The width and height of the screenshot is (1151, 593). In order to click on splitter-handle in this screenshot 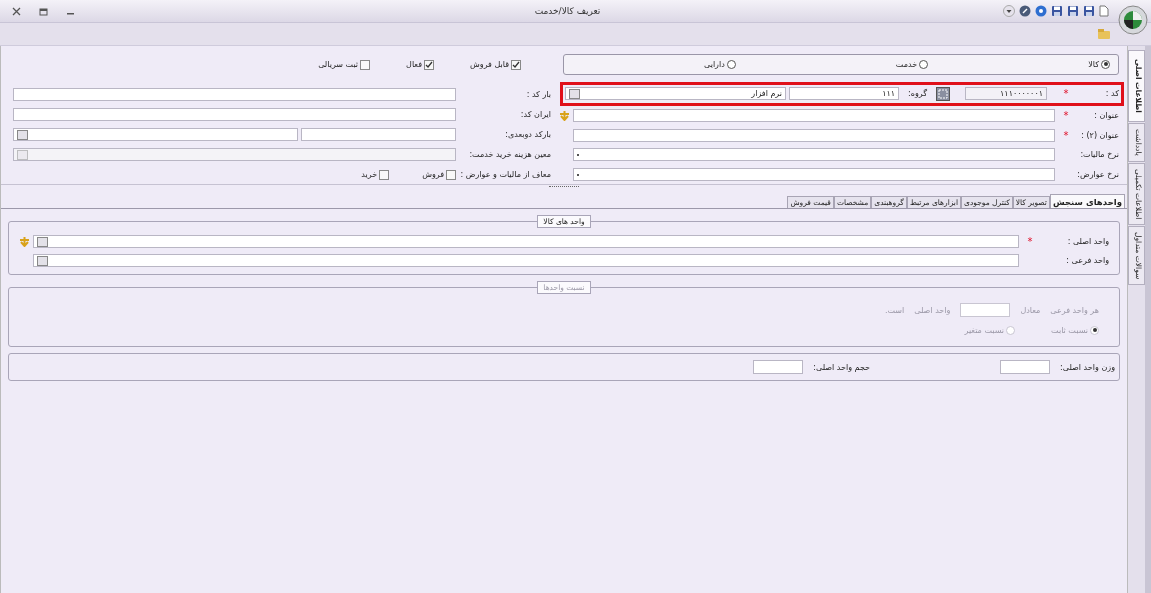, I will do `click(564, 187)`.